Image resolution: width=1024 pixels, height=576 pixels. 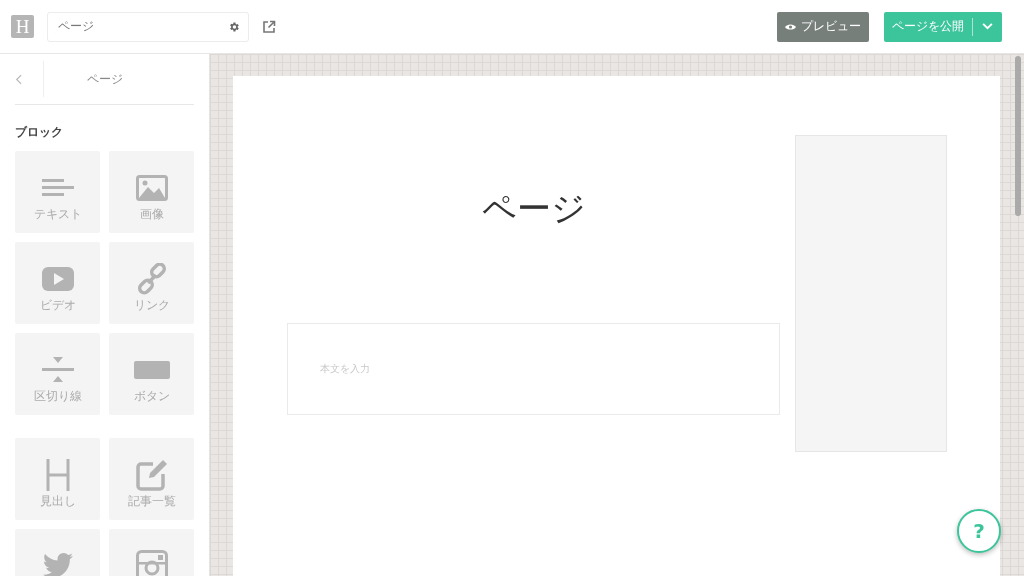 I want to click on block-tile: テキスト, so click(x=57, y=192).